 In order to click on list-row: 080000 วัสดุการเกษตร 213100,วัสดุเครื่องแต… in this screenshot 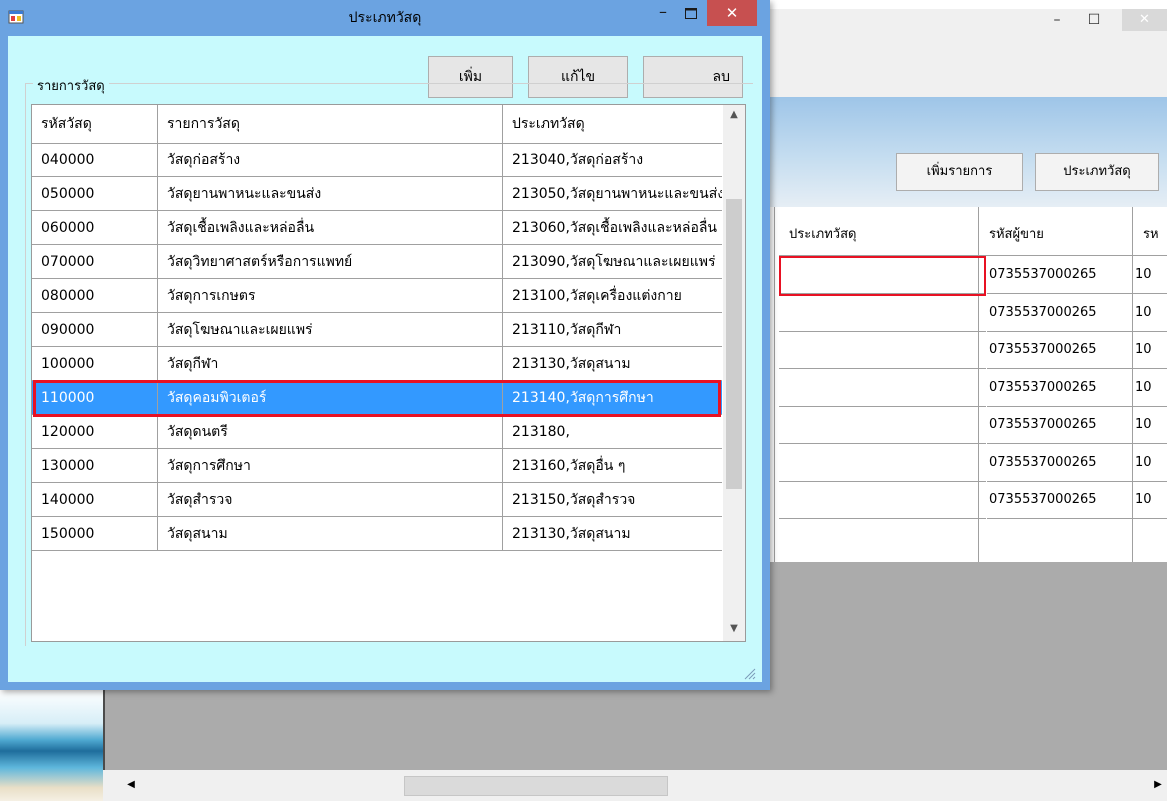, I will do `click(377, 296)`.